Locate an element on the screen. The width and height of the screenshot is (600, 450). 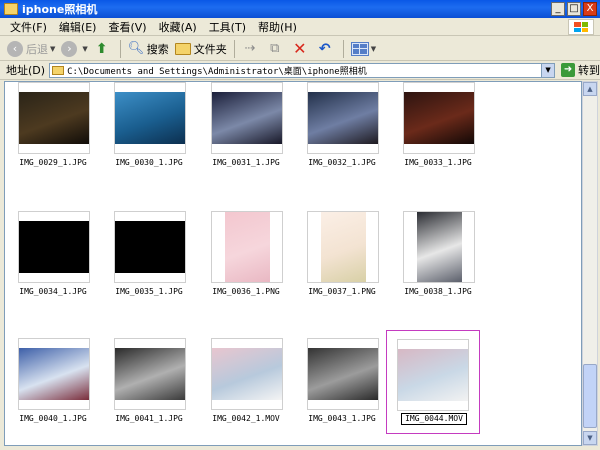
file-name: IMG_0041_1.JPG is located at coordinates (149, 418).